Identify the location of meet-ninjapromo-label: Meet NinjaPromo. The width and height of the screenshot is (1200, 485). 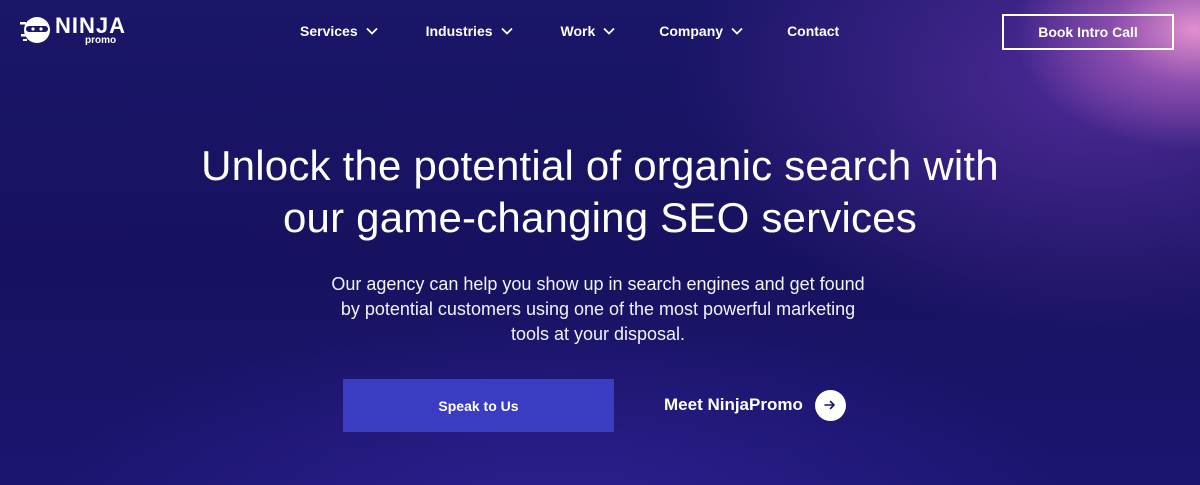
(733, 404).